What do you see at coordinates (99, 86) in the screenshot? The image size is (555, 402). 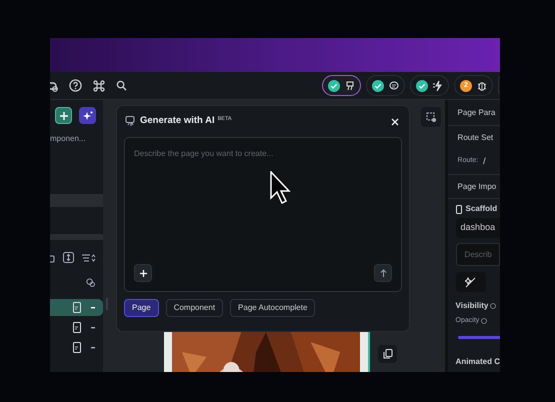 I see `command-icon` at bounding box center [99, 86].